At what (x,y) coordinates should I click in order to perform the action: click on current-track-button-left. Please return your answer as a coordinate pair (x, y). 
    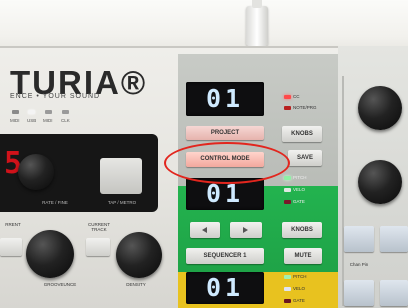
    Looking at the image, I should click on (11, 247).